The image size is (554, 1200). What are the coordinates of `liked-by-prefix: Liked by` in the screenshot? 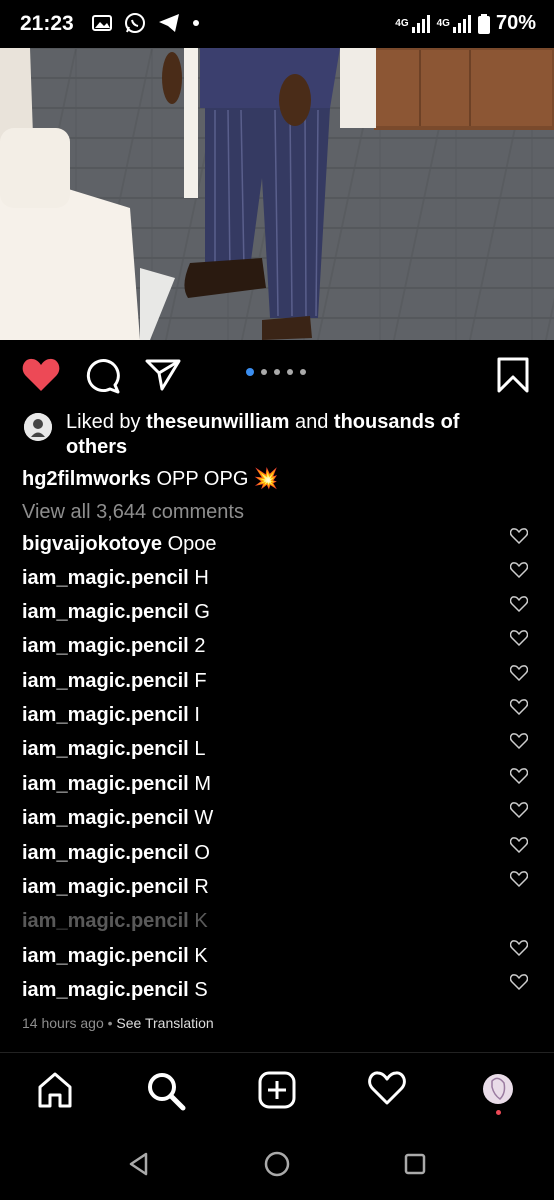 It's located at (106, 422).